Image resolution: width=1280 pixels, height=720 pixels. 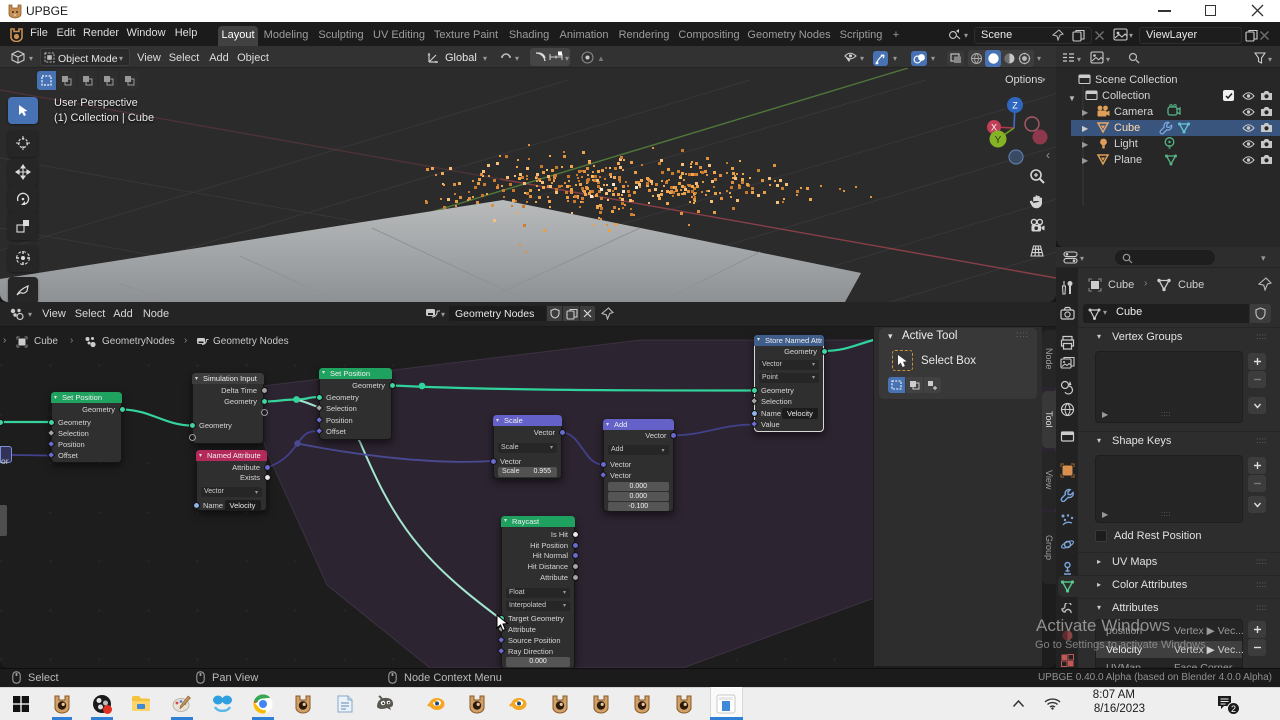 I want to click on svg-text: Z, so click(x=1015, y=106).